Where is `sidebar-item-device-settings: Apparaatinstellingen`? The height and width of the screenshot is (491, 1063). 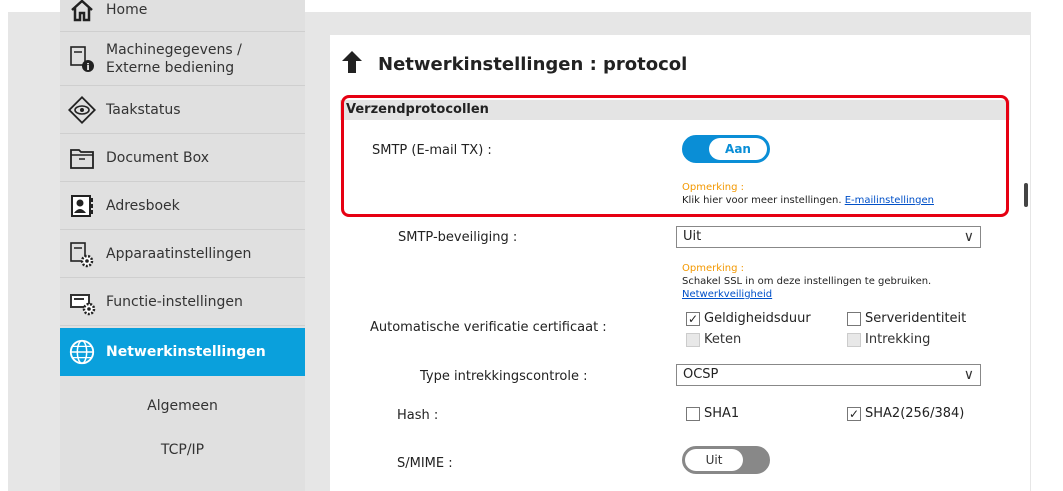 sidebar-item-device-settings: Apparaatinstellingen is located at coordinates (182, 254).